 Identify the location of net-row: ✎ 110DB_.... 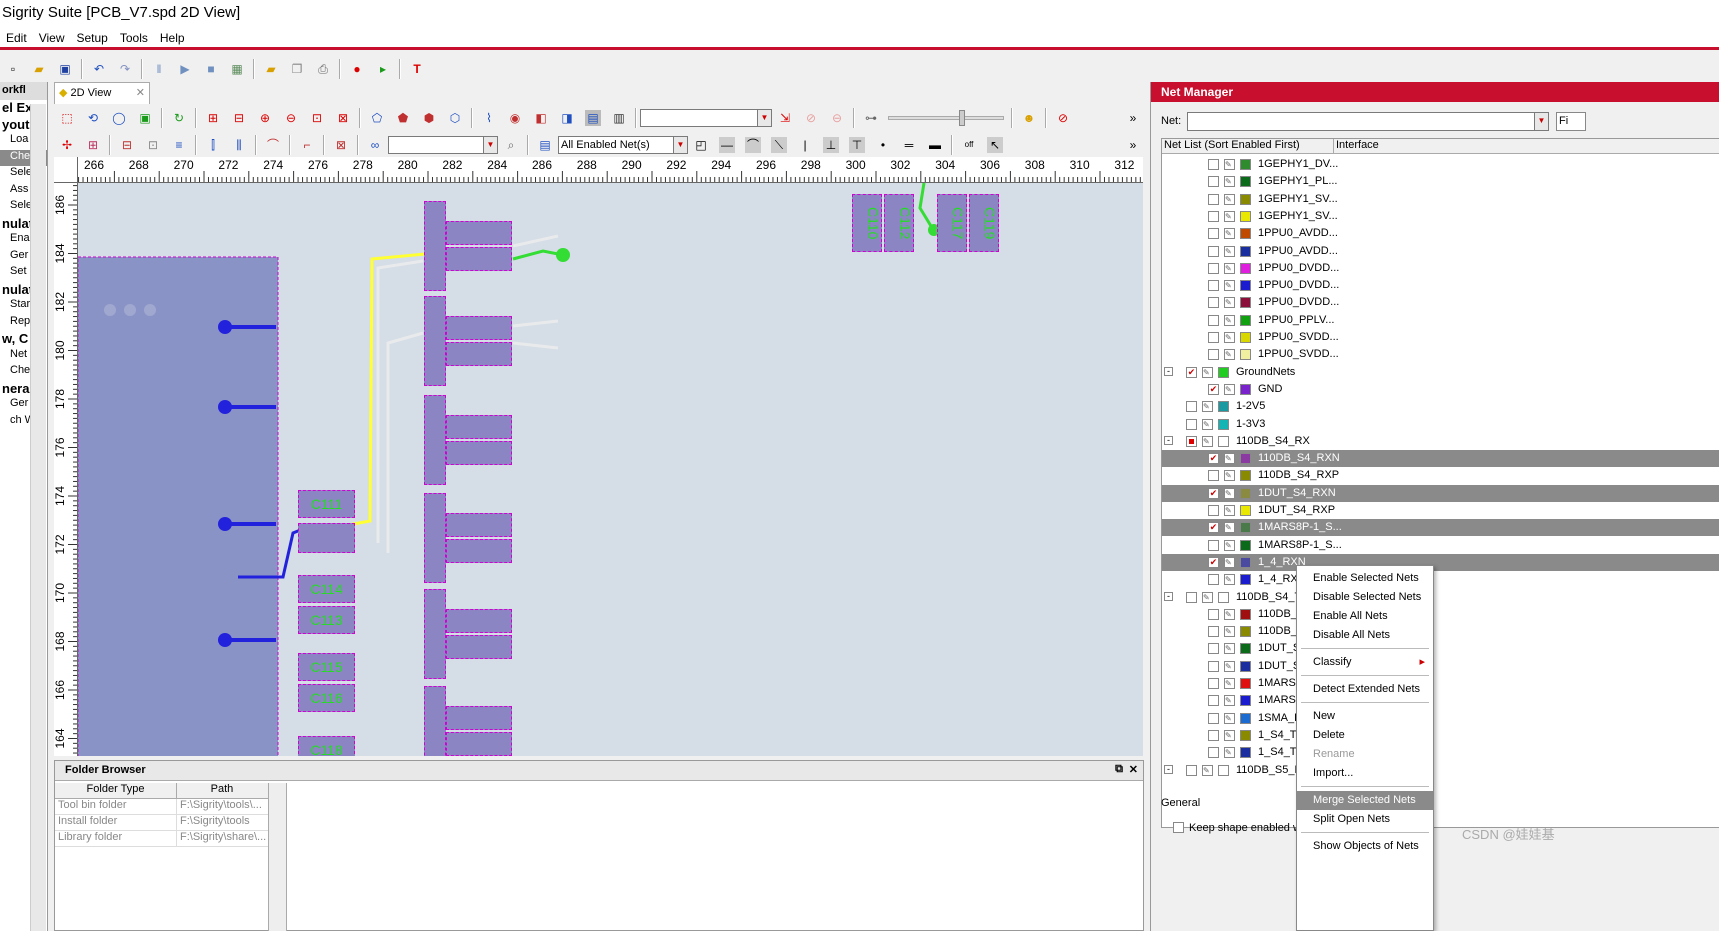
(1440, 631).